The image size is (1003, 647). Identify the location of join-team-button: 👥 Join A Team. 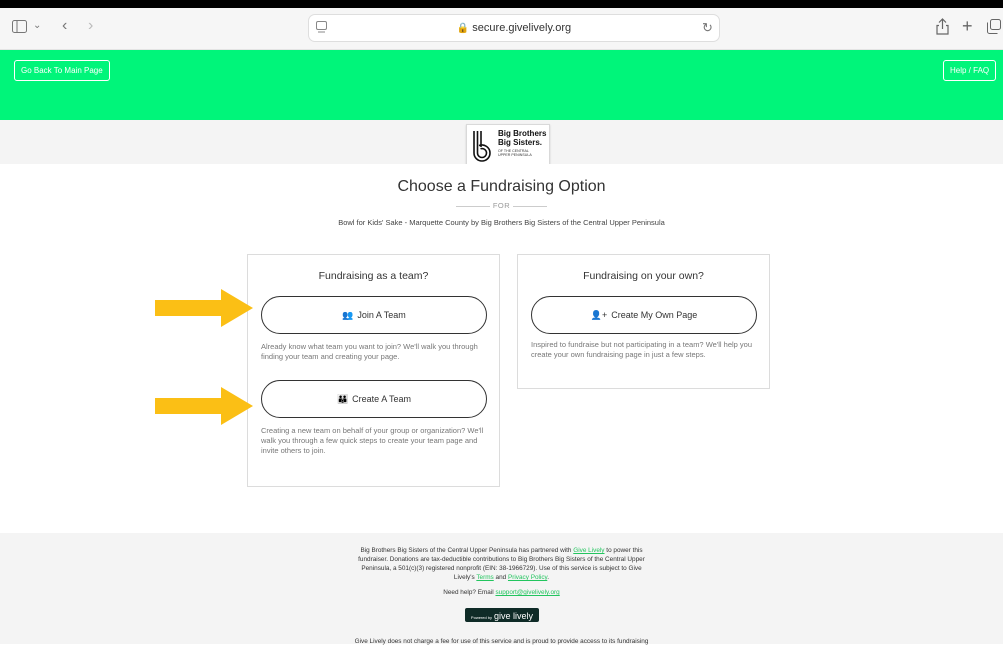
(374, 315).